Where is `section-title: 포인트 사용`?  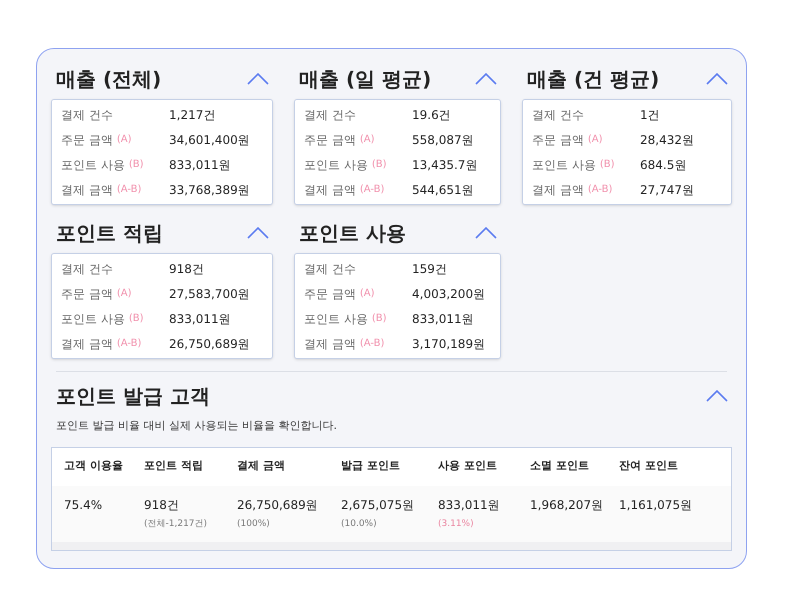 section-title: 포인트 사용 is located at coordinates (352, 233).